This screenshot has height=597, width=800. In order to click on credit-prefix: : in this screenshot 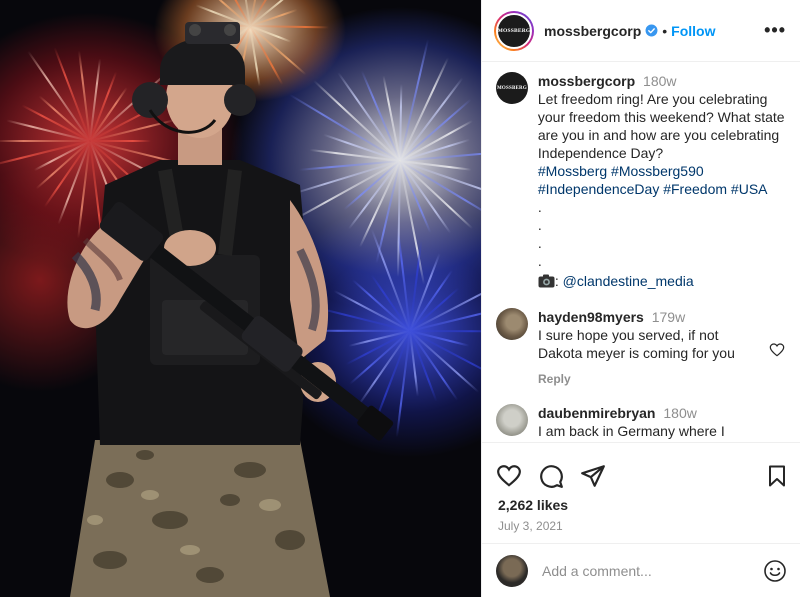, I will do `click(558, 281)`.